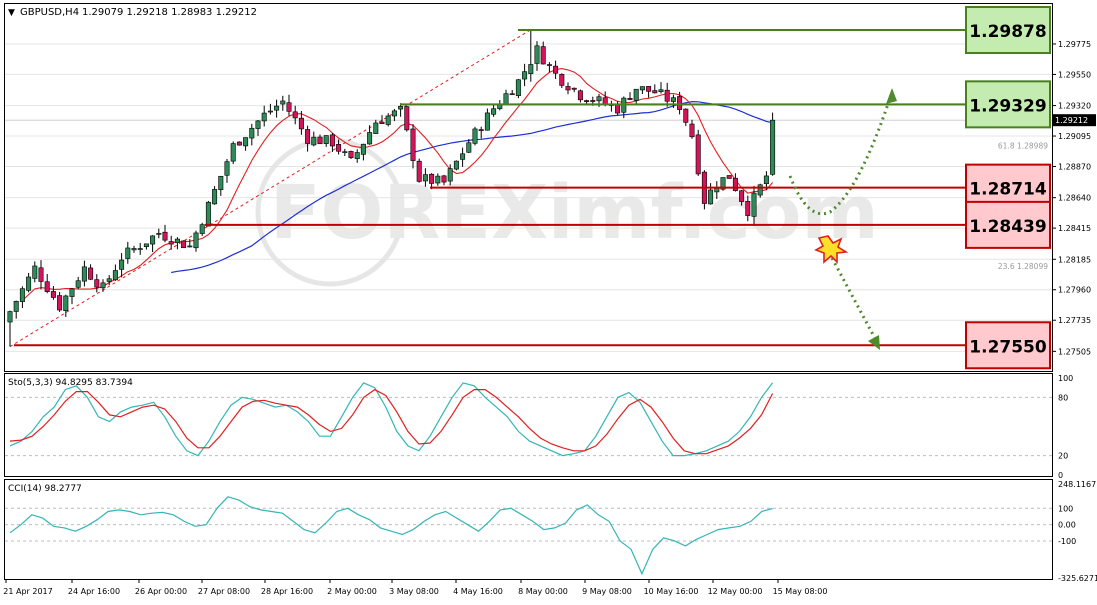 The width and height of the screenshot is (1097, 605). What do you see at coordinates (1023, 266) in the screenshot?
I see `fib-level-label: 23.6 1.28099` at bounding box center [1023, 266].